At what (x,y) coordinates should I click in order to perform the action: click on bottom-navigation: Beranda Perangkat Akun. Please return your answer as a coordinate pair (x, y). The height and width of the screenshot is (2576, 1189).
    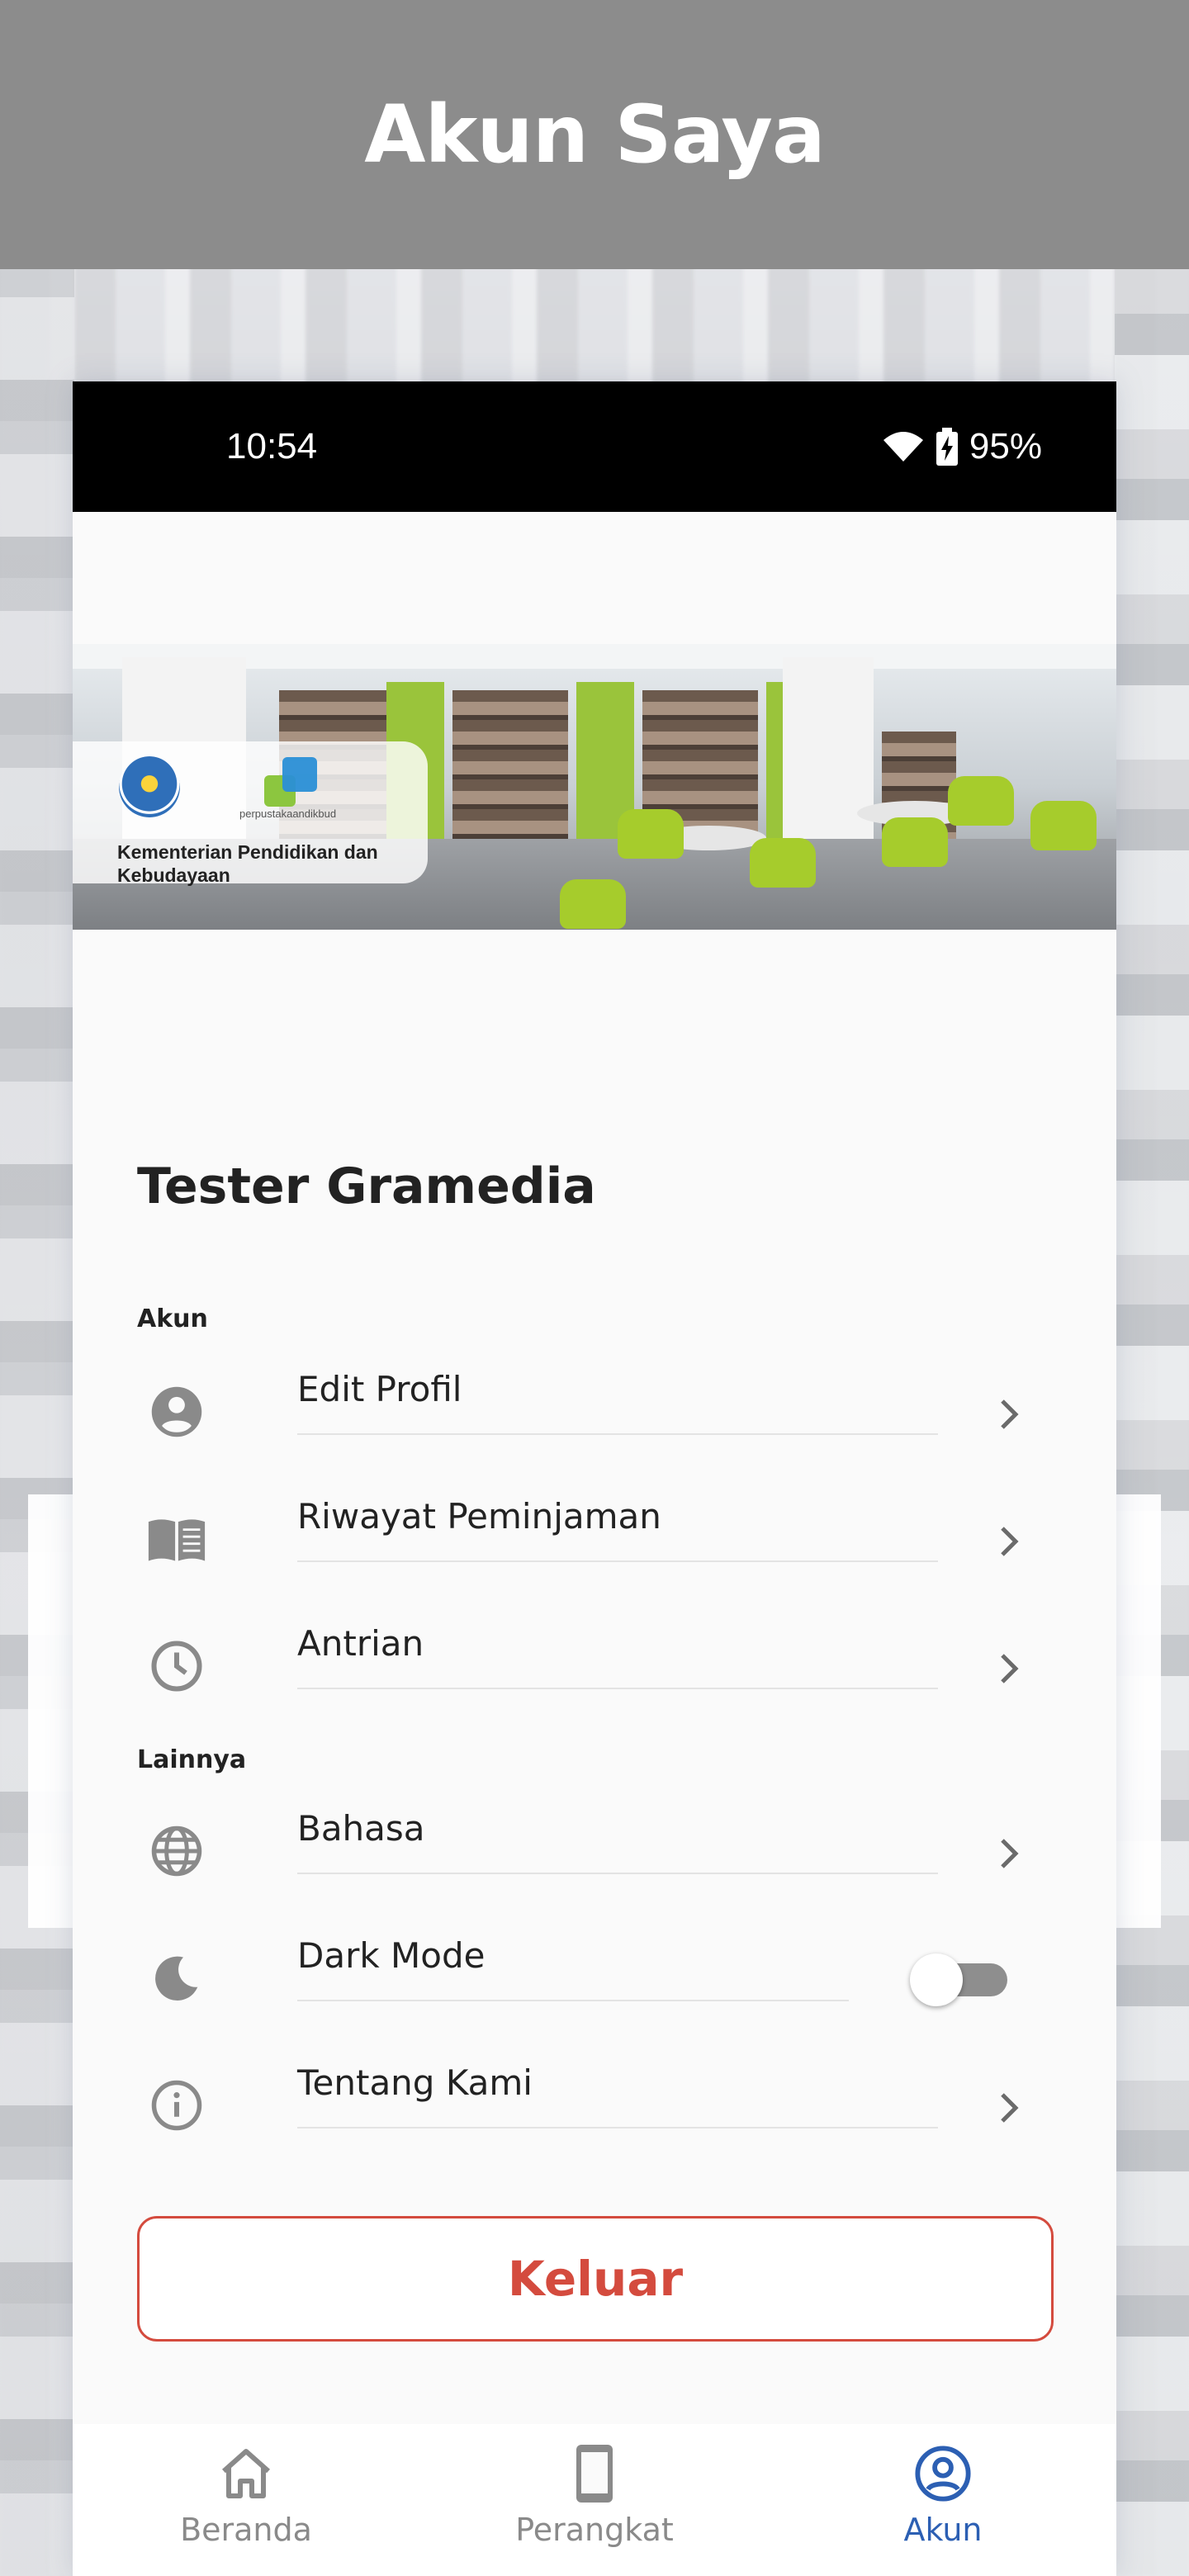
    Looking at the image, I should click on (594, 2500).